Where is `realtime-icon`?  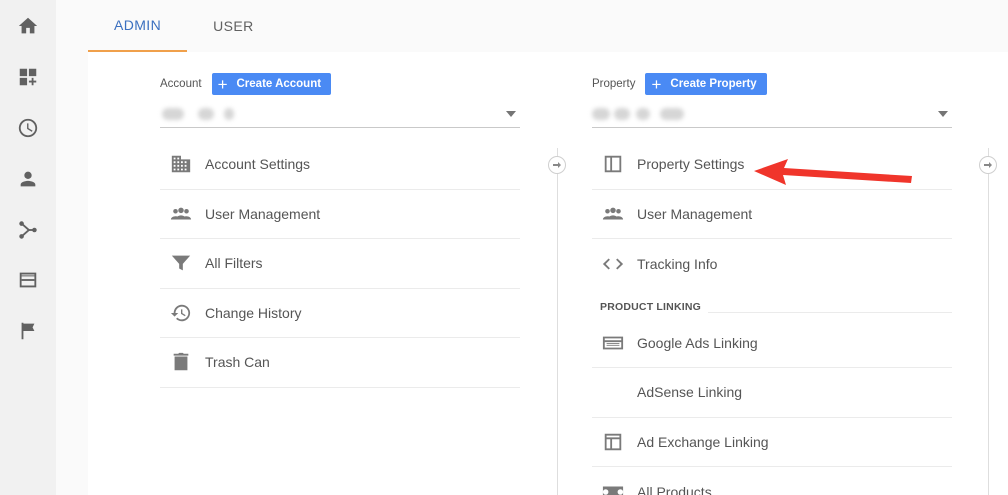 realtime-icon is located at coordinates (28, 128).